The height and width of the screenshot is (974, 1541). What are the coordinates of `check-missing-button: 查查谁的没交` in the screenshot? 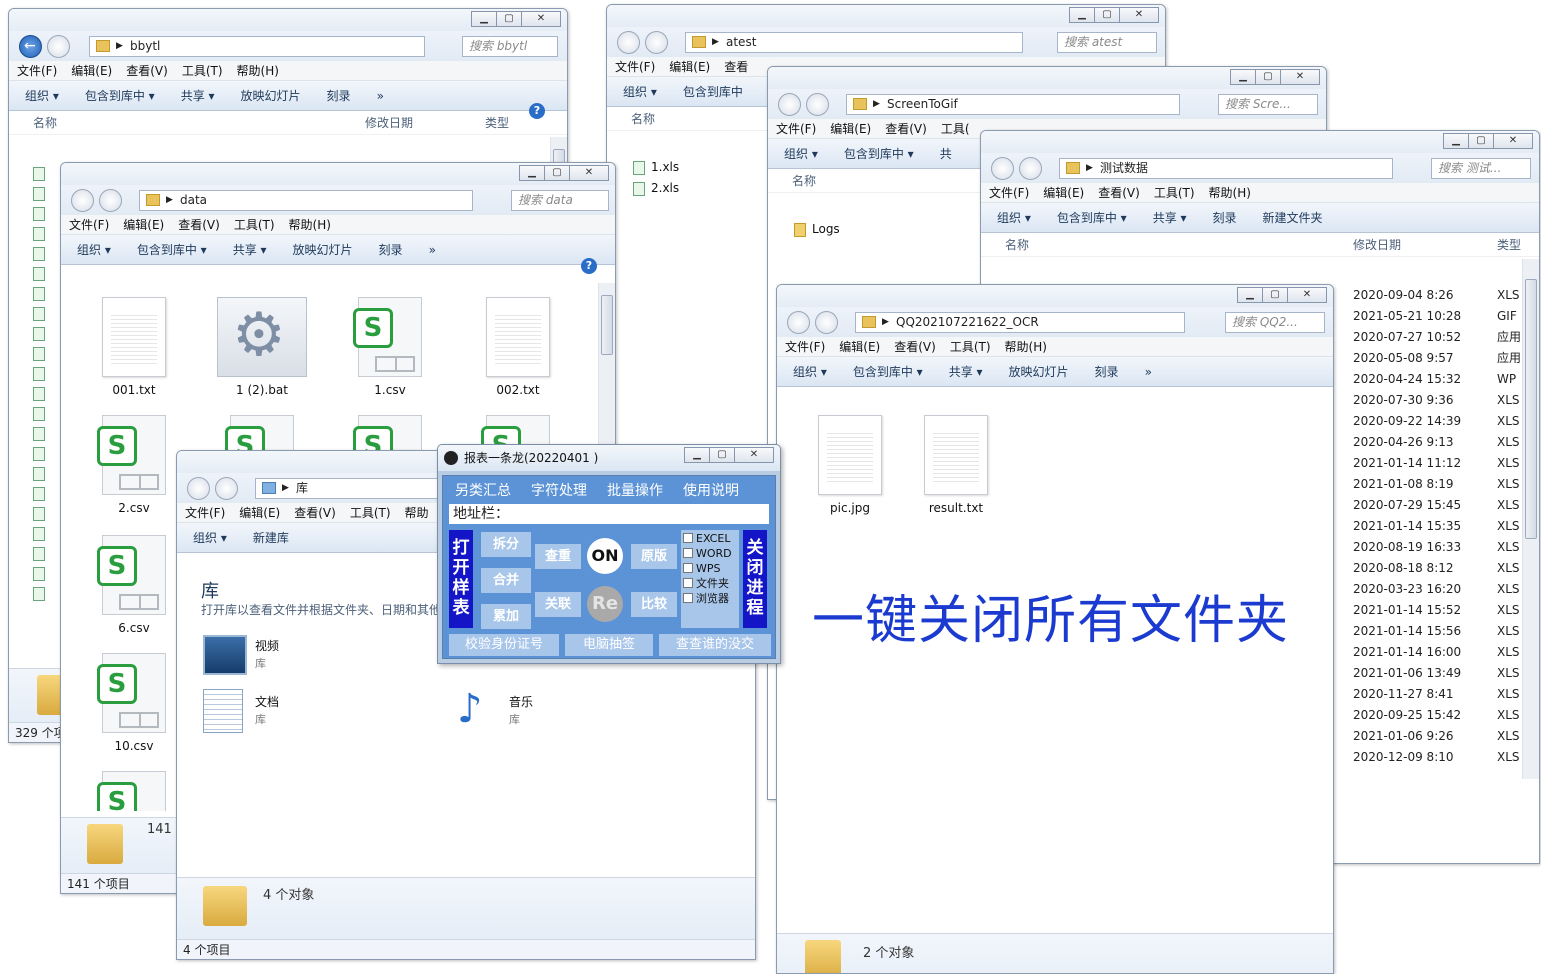 It's located at (715, 645).